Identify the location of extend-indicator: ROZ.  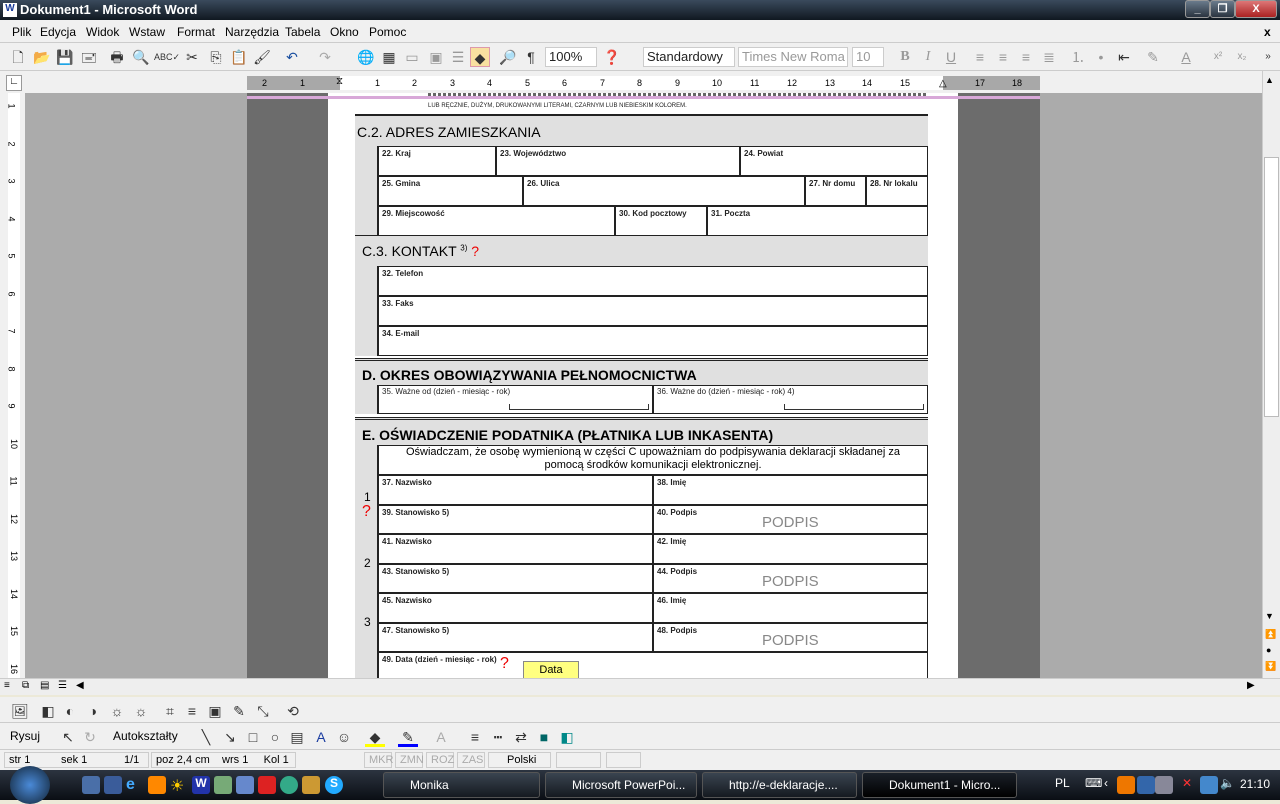
(440, 760).